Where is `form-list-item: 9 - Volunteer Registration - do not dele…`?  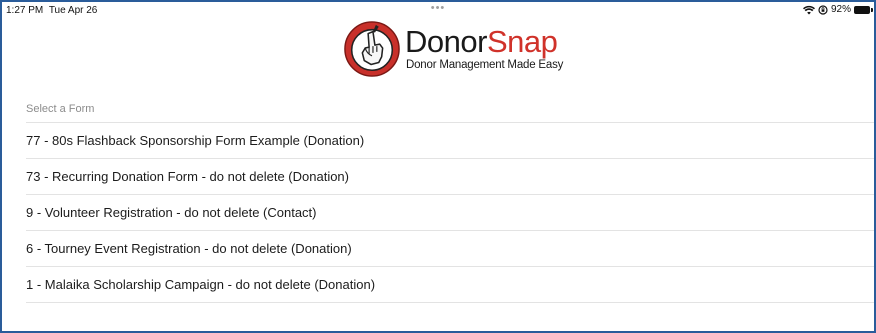 form-list-item: 9 - Volunteer Registration - do not dele… is located at coordinates (450, 213).